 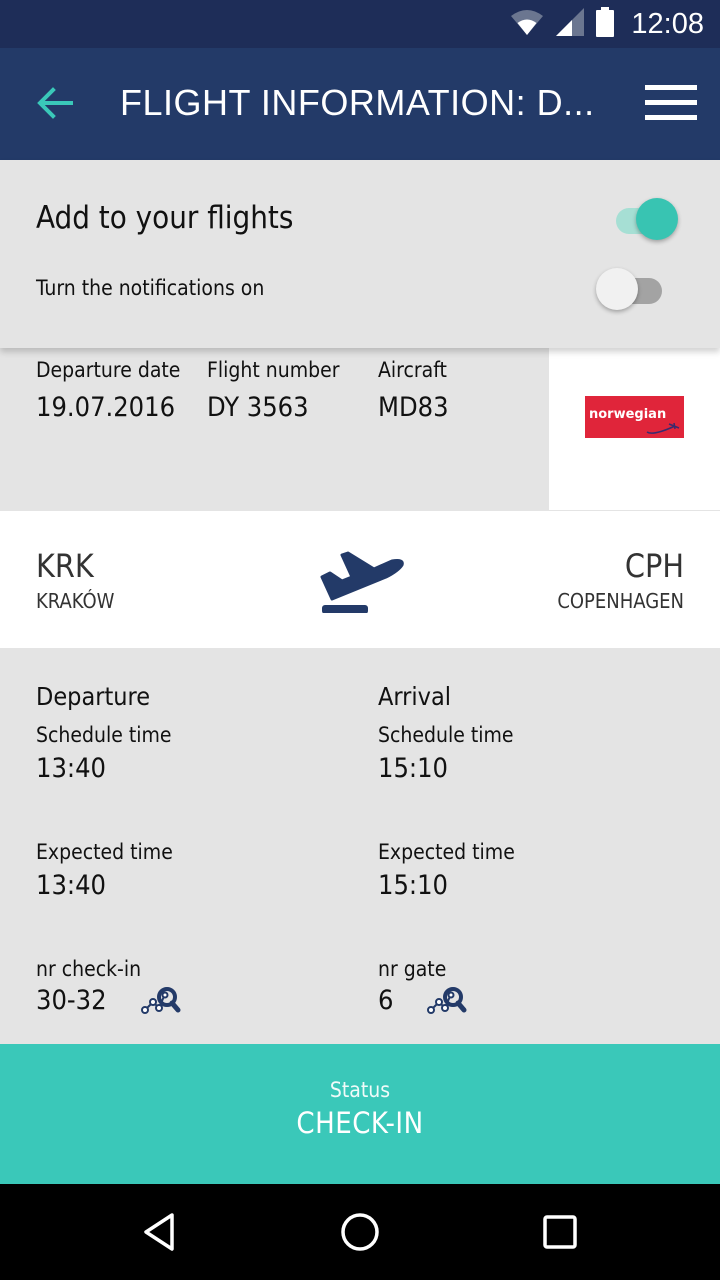 What do you see at coordinates (360, 1090) in the screenshot?
I see `status-label: Status` at bounding box center [360, 1090].